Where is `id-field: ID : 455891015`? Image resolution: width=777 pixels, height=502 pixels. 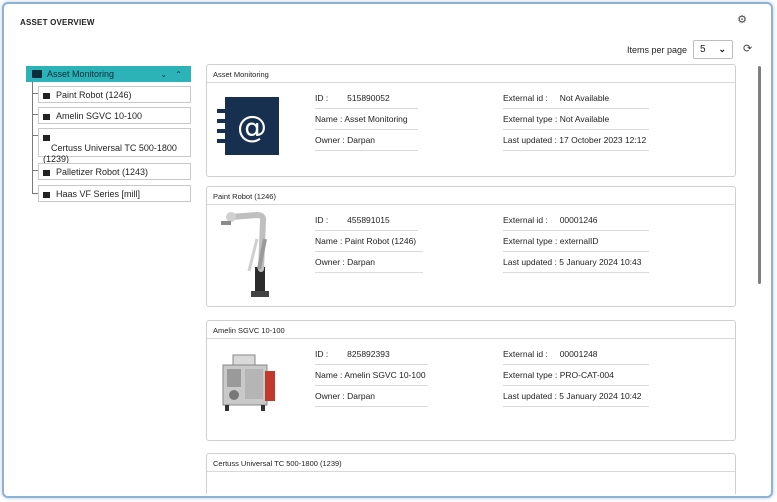
id-field: ID : 455891015 is located at coordinates (366, 221).